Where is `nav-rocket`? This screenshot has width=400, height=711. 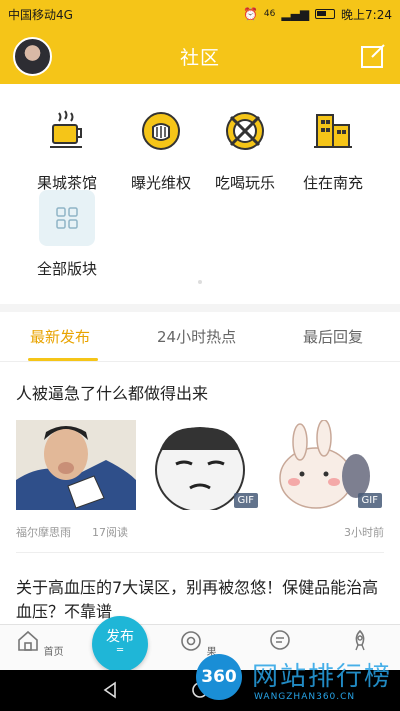 nav-rocket is located at coordinates (360, 643).